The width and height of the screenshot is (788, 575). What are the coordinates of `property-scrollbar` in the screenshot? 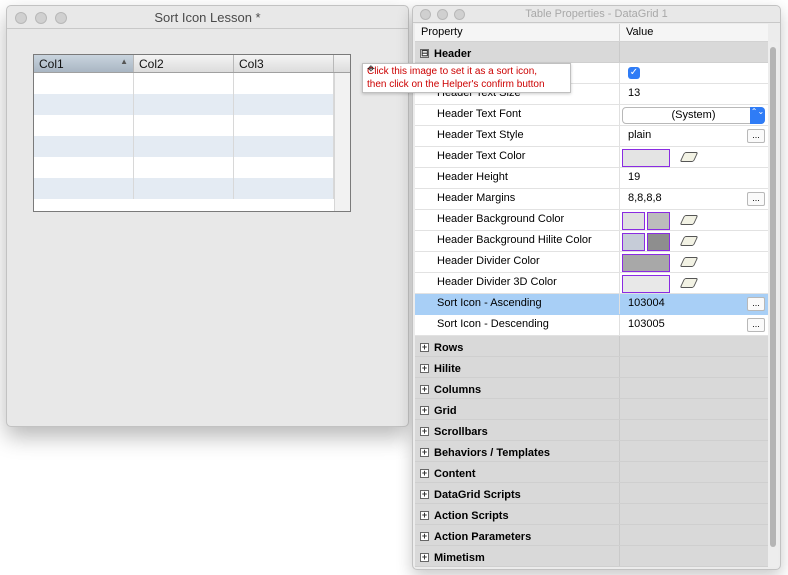 It's located at (773, 304).